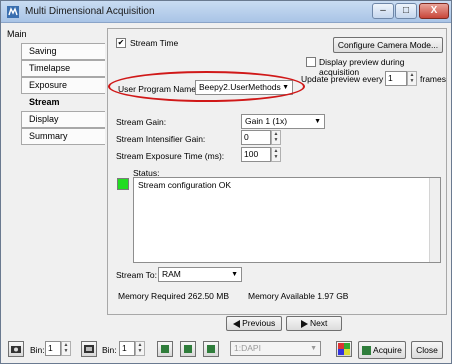 This screenshot has height=364, width=452. What do you see at coordinates (171, 274) in the screenshot?
I see `stream-to-value: RAM` at bounding box center [171, 274].